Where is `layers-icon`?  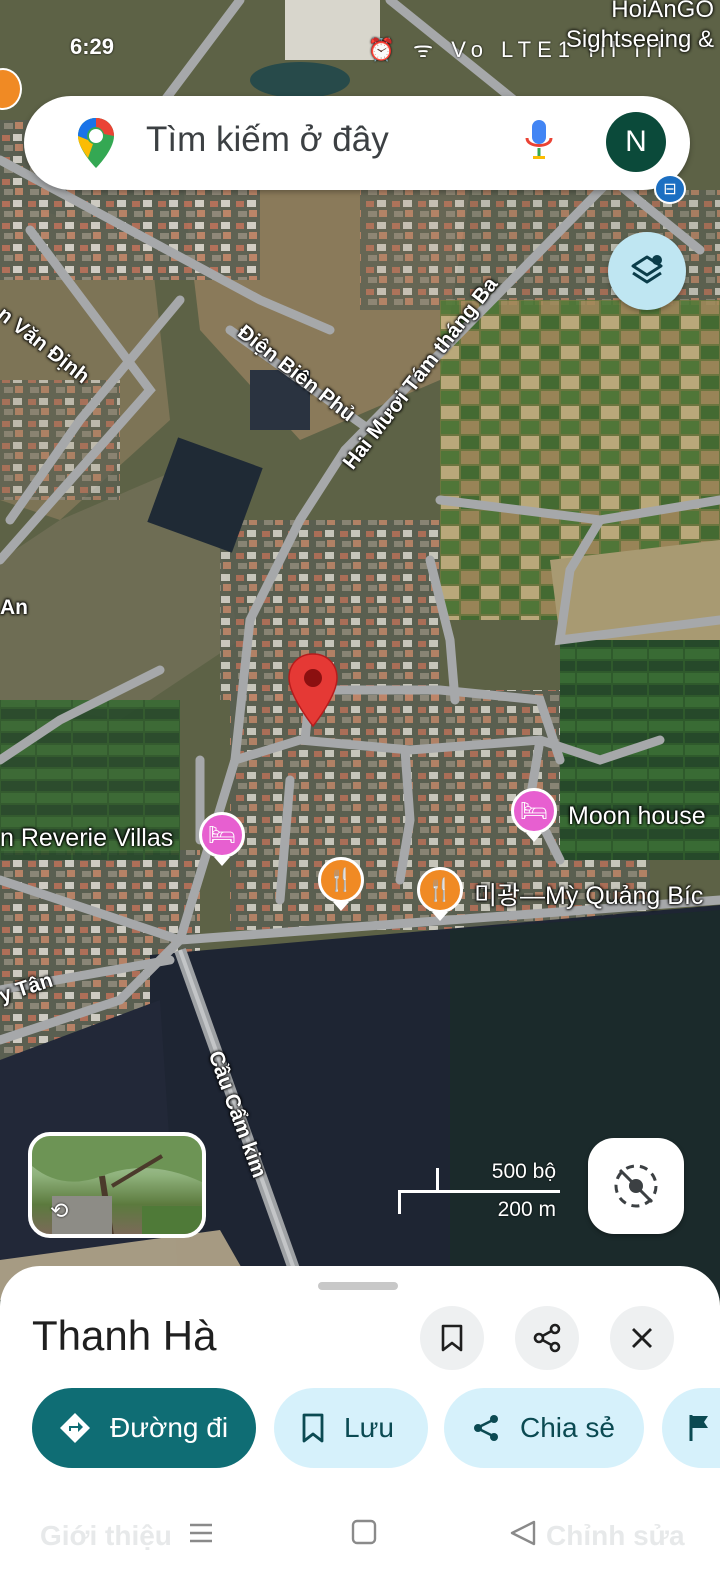 layers-icon is located at coordinates (647, 269).